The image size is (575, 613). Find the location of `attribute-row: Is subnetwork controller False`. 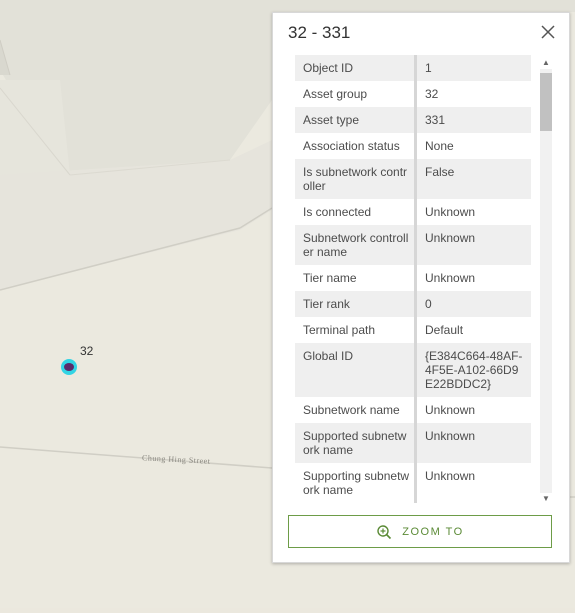

attribute-row: Is subnetwork controller False is located at coordinates (413, 179).